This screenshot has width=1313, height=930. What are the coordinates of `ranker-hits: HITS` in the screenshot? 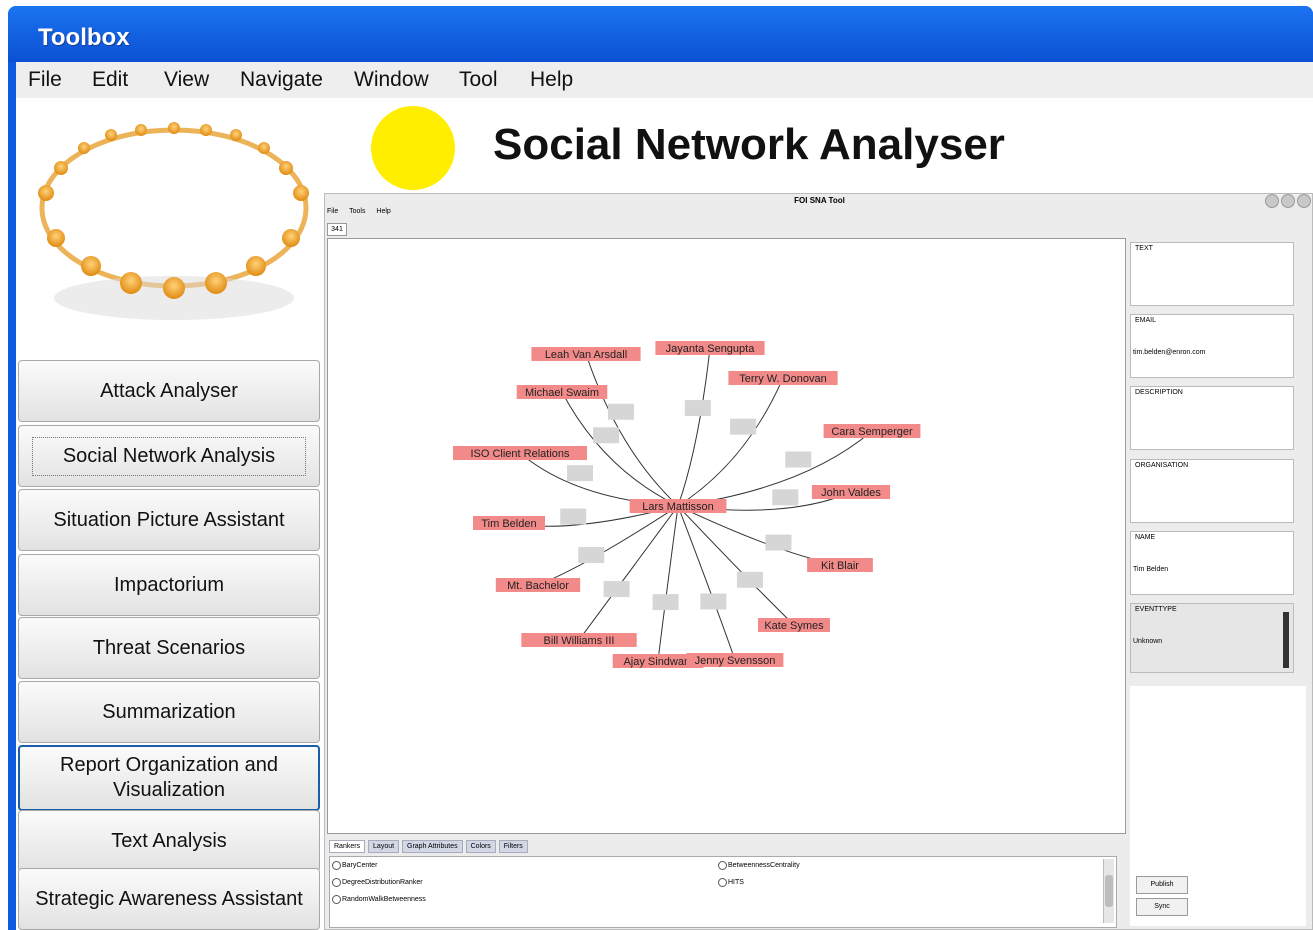 It's located at (731, 882).